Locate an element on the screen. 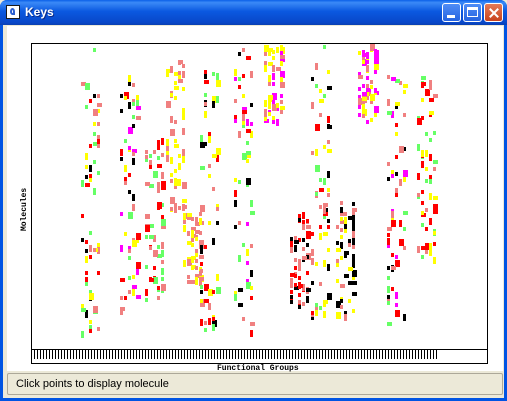 This screenshot has height=401, width=507. close-button is located at coordinates (493, 12).